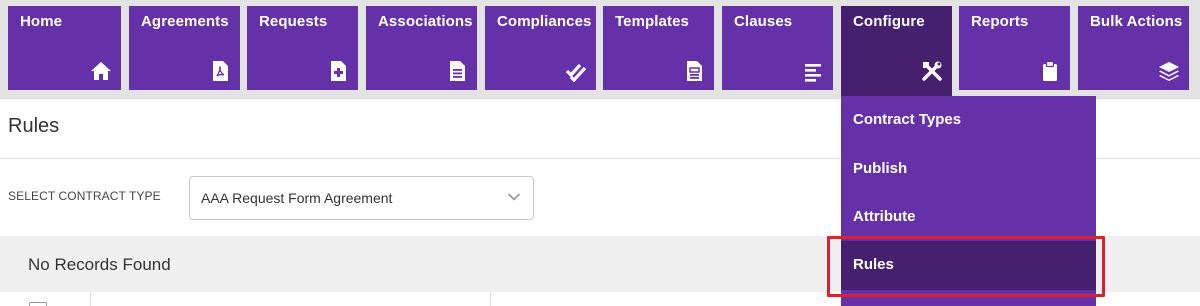  Describe the element at coordinates (968, 217) in the screenshot. I see `menu-item-attribute: Attribute` at that location.